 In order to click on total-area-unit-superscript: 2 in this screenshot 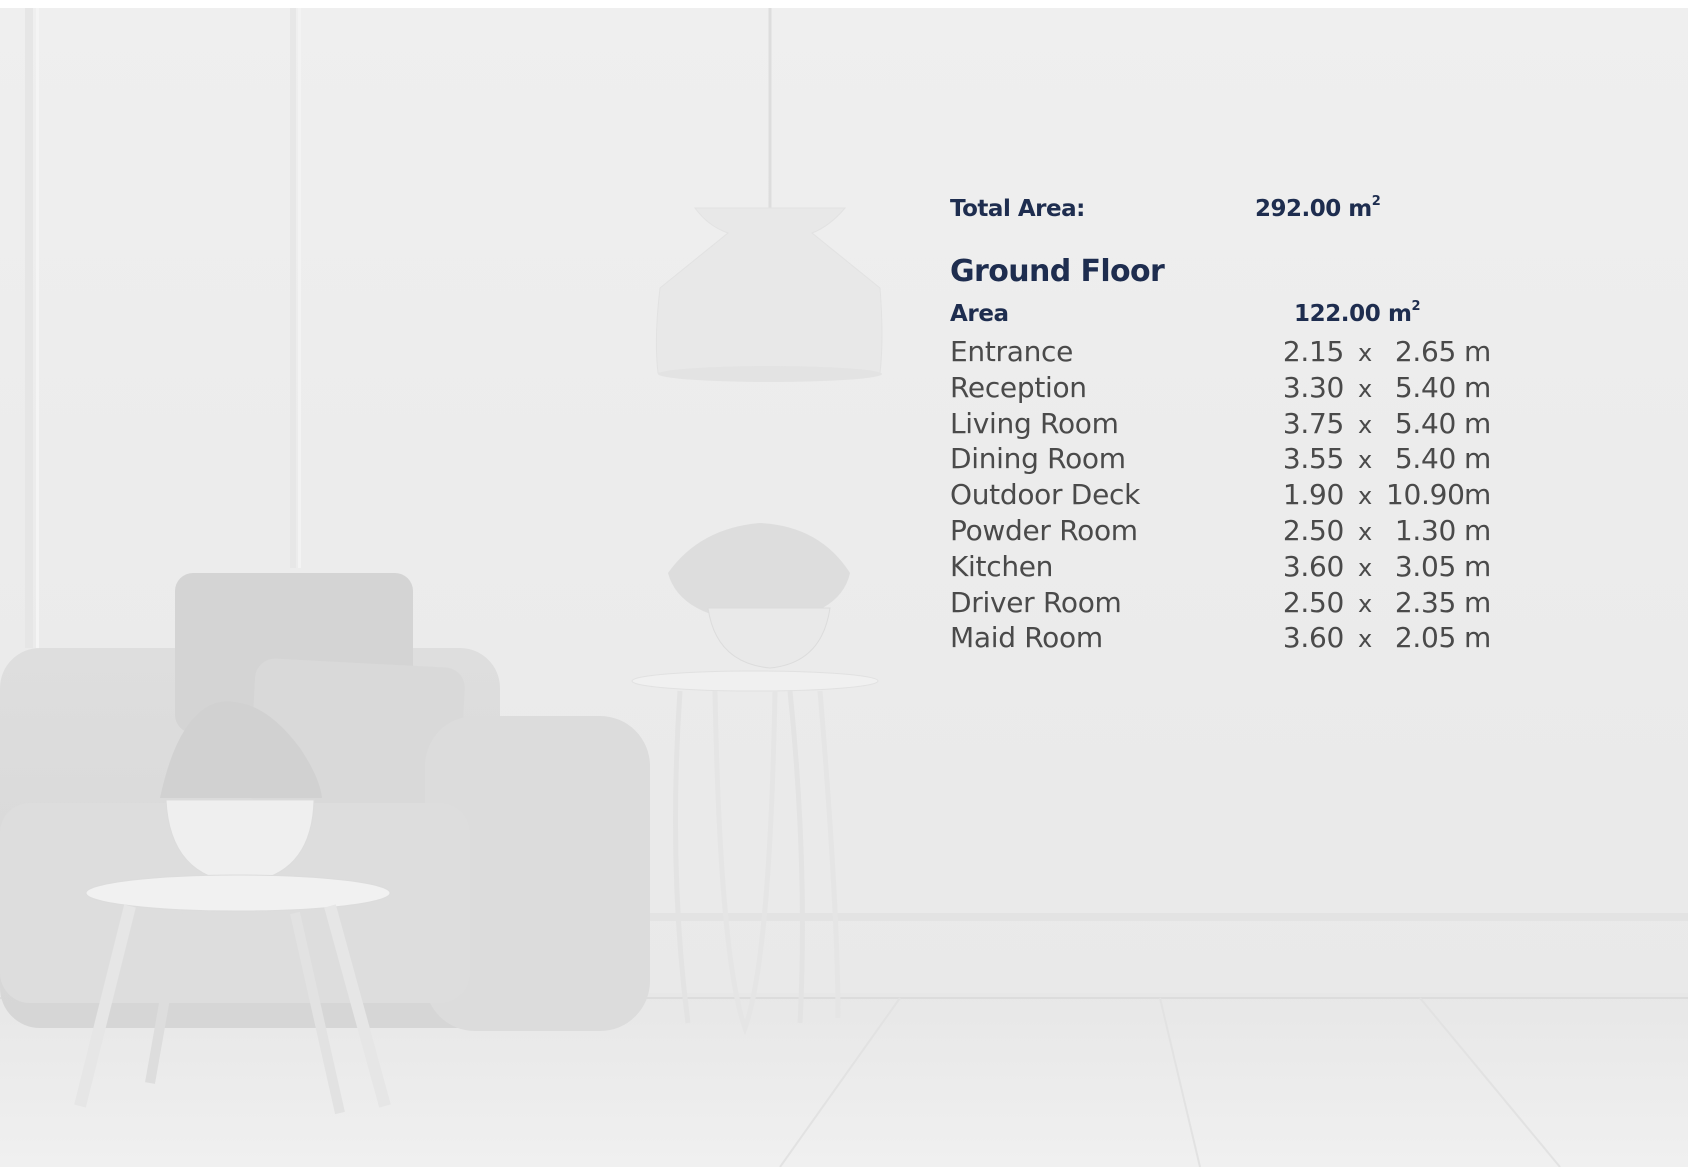, I will do `click(1376, 201)`.